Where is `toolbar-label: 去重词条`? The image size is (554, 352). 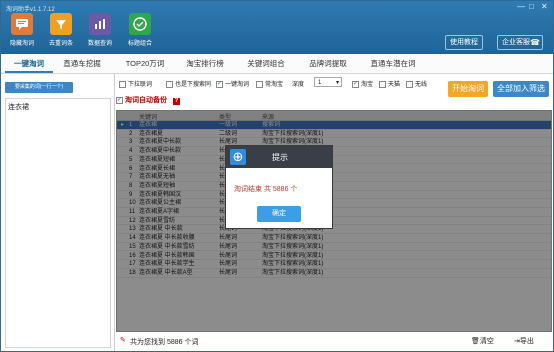
toolbar-label: 去重词条 is located at coordinates (60, 44).